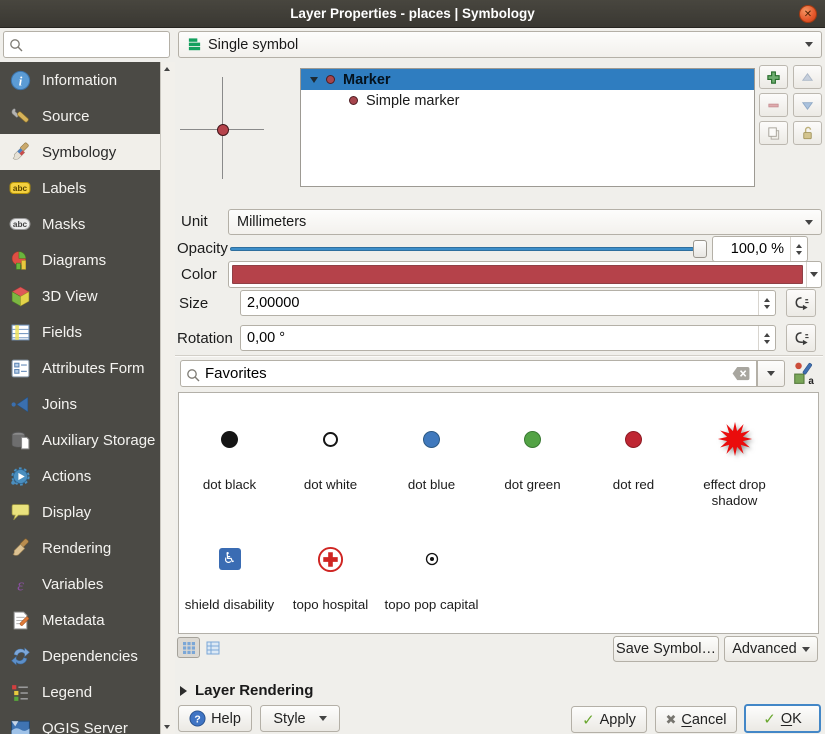  What do you see at coordinates (80, 584) in the screenshot?
I see `sidebar-item-variables: ε Variables` at bounding box center [80, 584].